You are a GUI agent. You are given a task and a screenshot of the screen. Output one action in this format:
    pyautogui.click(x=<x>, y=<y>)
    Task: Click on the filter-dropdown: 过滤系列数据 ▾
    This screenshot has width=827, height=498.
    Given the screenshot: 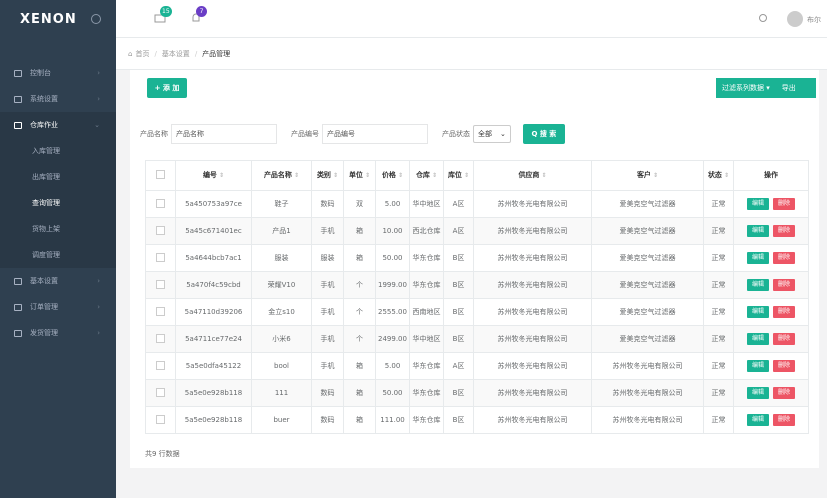 What is the action you would take?
    pyautogui.click(x=746, y=88)
    